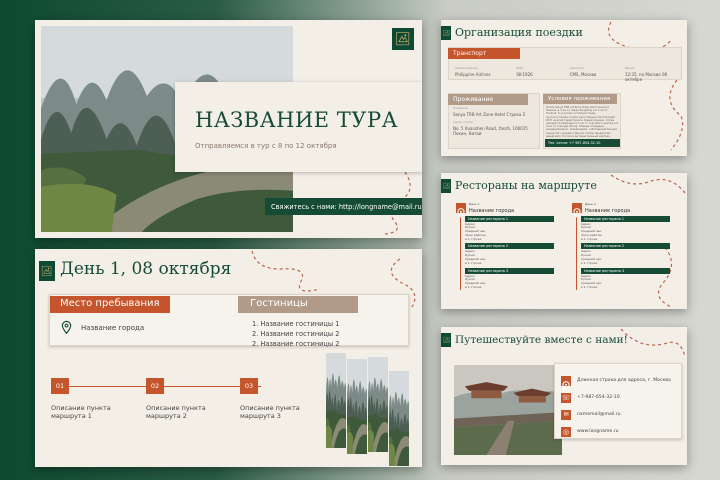  What do you see at coordinates (296, 120) in the screenshot?
I see `tour-title: НАЗВАНИЕ ТУРА` at bounding box center [296, 120].